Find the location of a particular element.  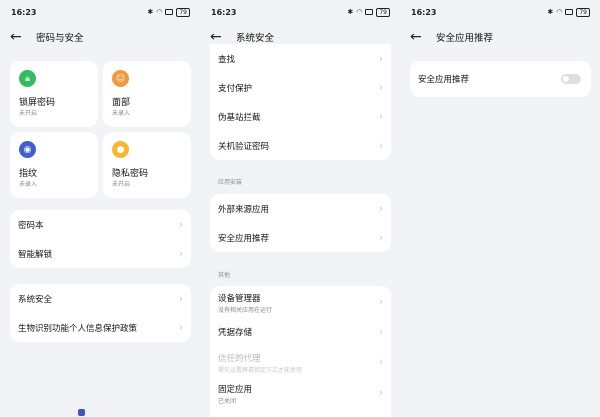

row-label: 智能解锁 is located at coordinates (35, 254).